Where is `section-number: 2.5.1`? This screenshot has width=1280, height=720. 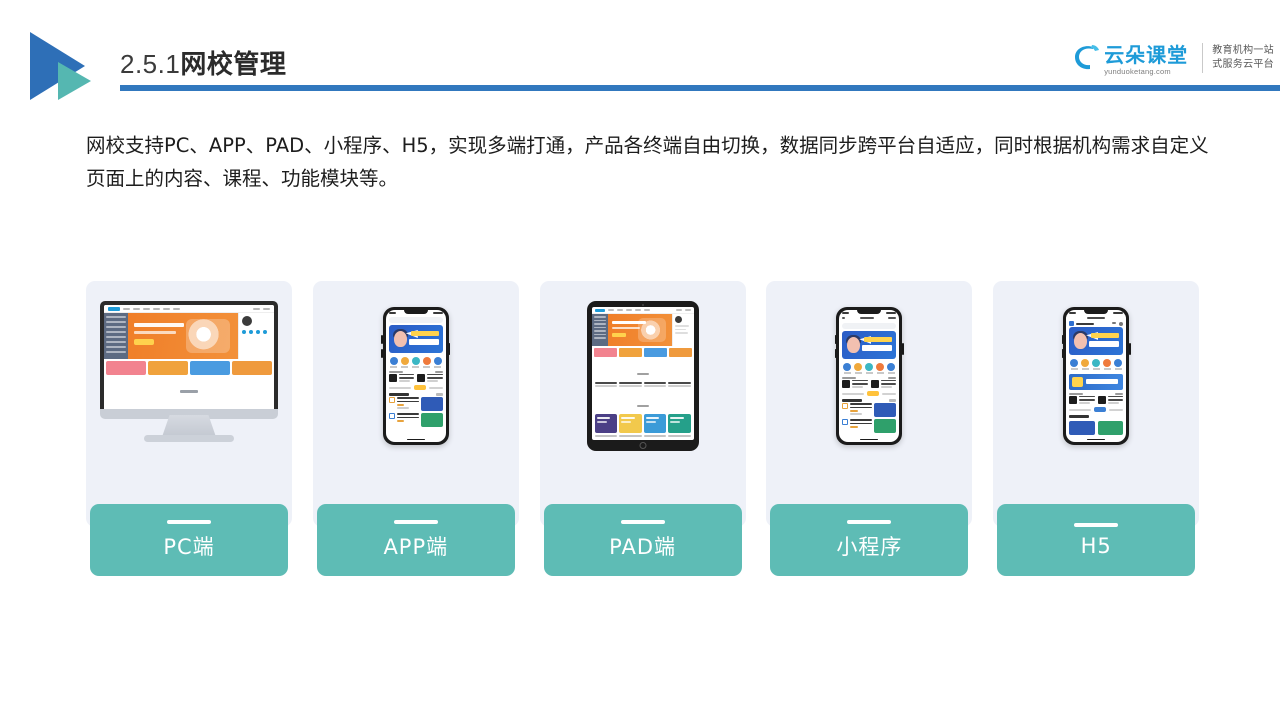
section-number: 2.5.1 is located at coordinates (150, 64).